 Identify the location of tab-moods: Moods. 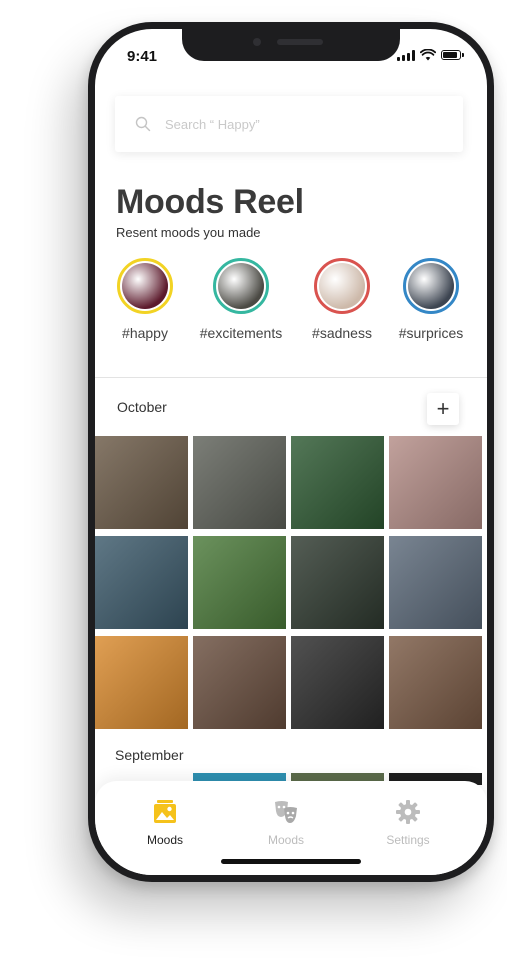
(165, 823).